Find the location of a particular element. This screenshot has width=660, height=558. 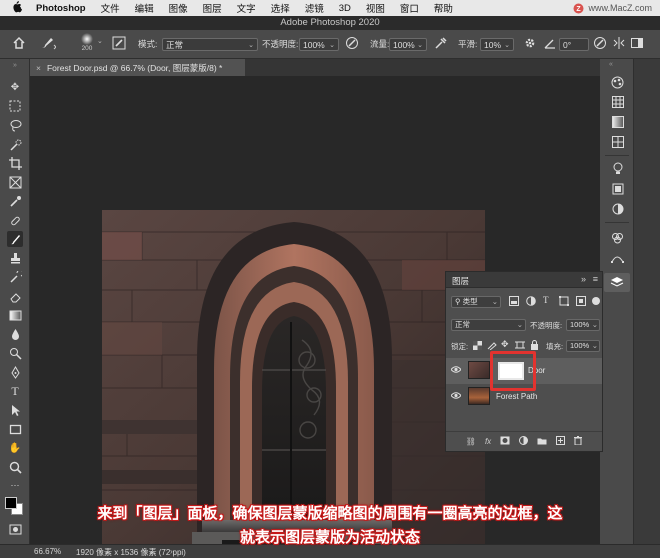

lasso-tool-icon is located at coordinates (15, 125).